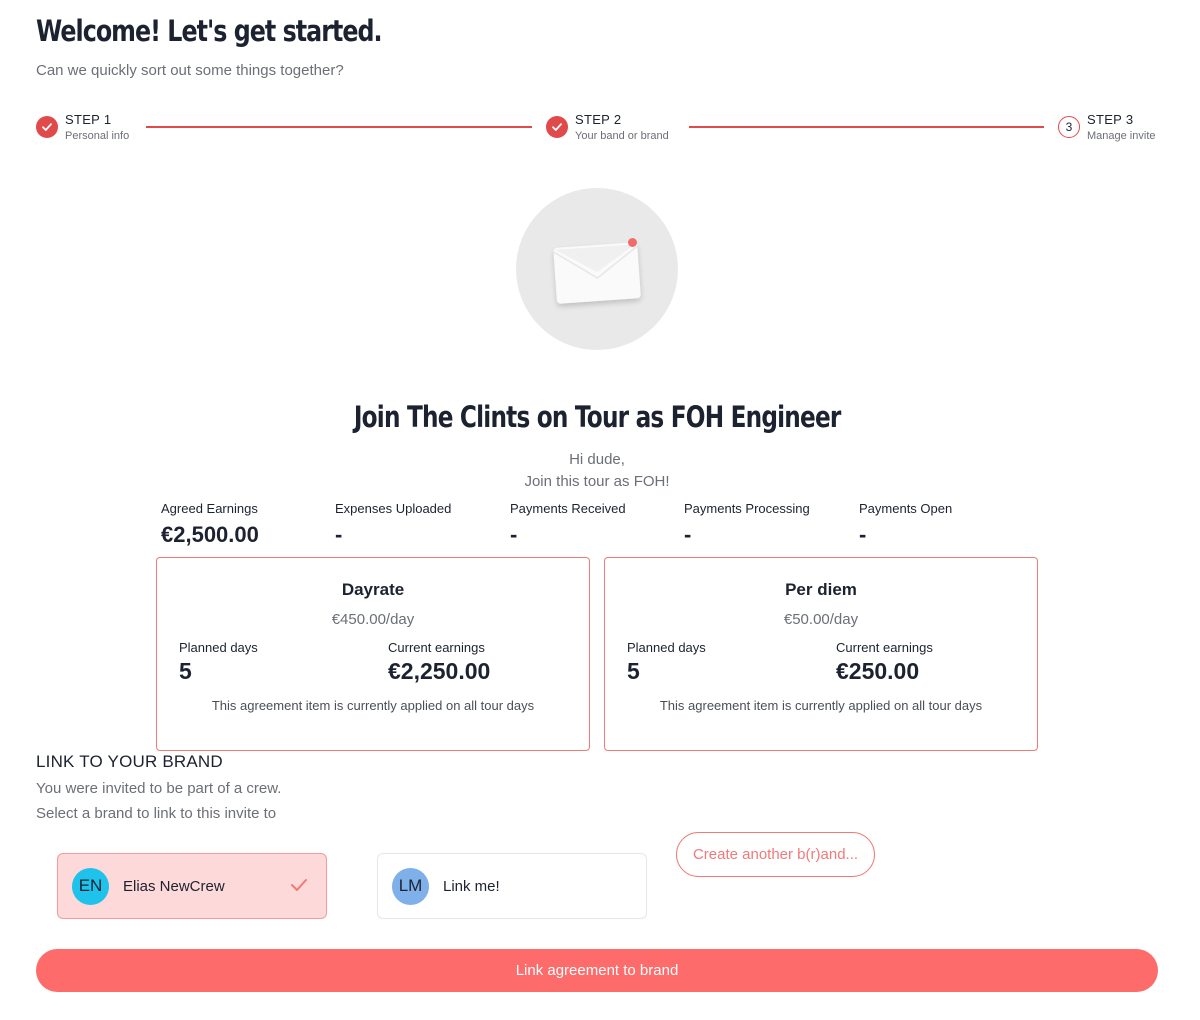  I want to click on step-description: Personal info, so click(97, 136).